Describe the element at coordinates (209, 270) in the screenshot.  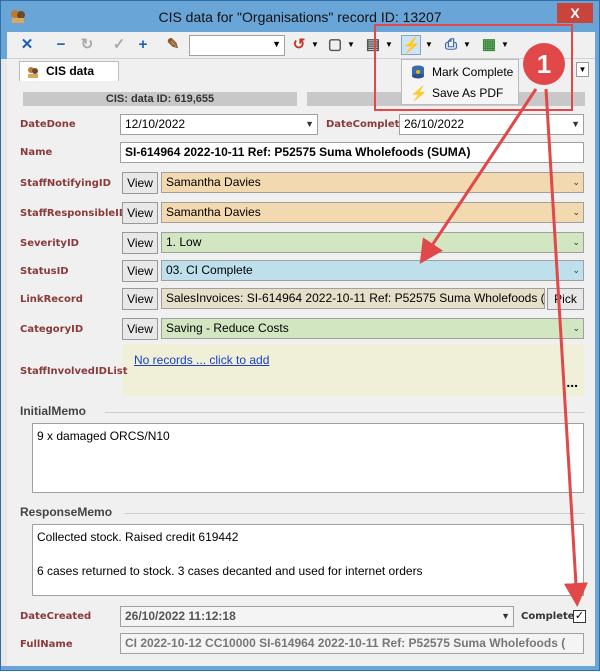
I see `status-value: 03. CI Complete` at that location.